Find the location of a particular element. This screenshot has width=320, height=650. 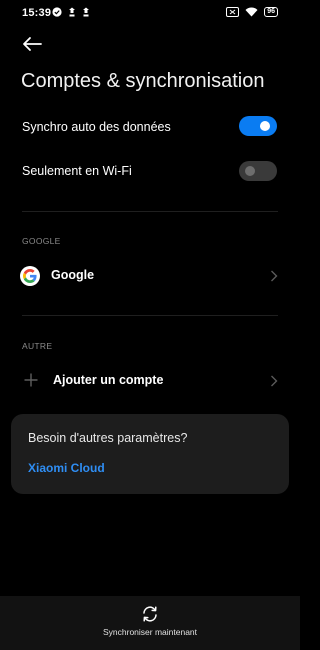

sync-now-button: Synchroniser maintenant is located at coordinates (150, 623).